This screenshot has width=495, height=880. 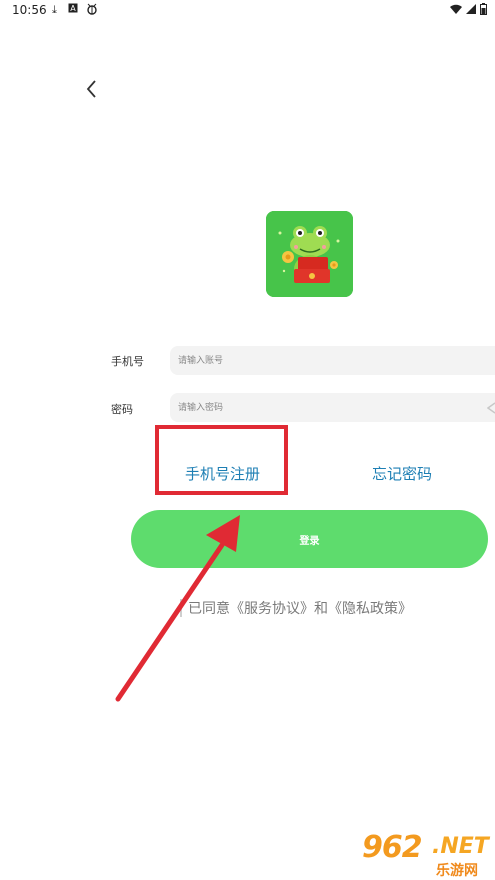 What do you see at coordinates (177, 608) in the screenshot?
I see `annotation-arrow-icon` at bounding box center [177, 608].